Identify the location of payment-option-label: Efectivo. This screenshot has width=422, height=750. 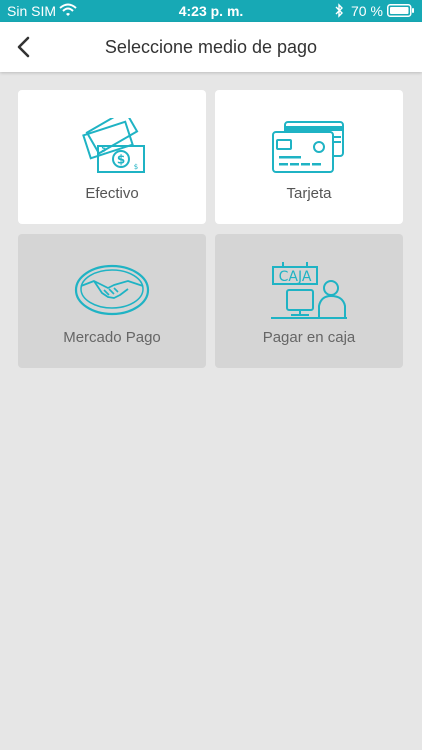
(112, 193).